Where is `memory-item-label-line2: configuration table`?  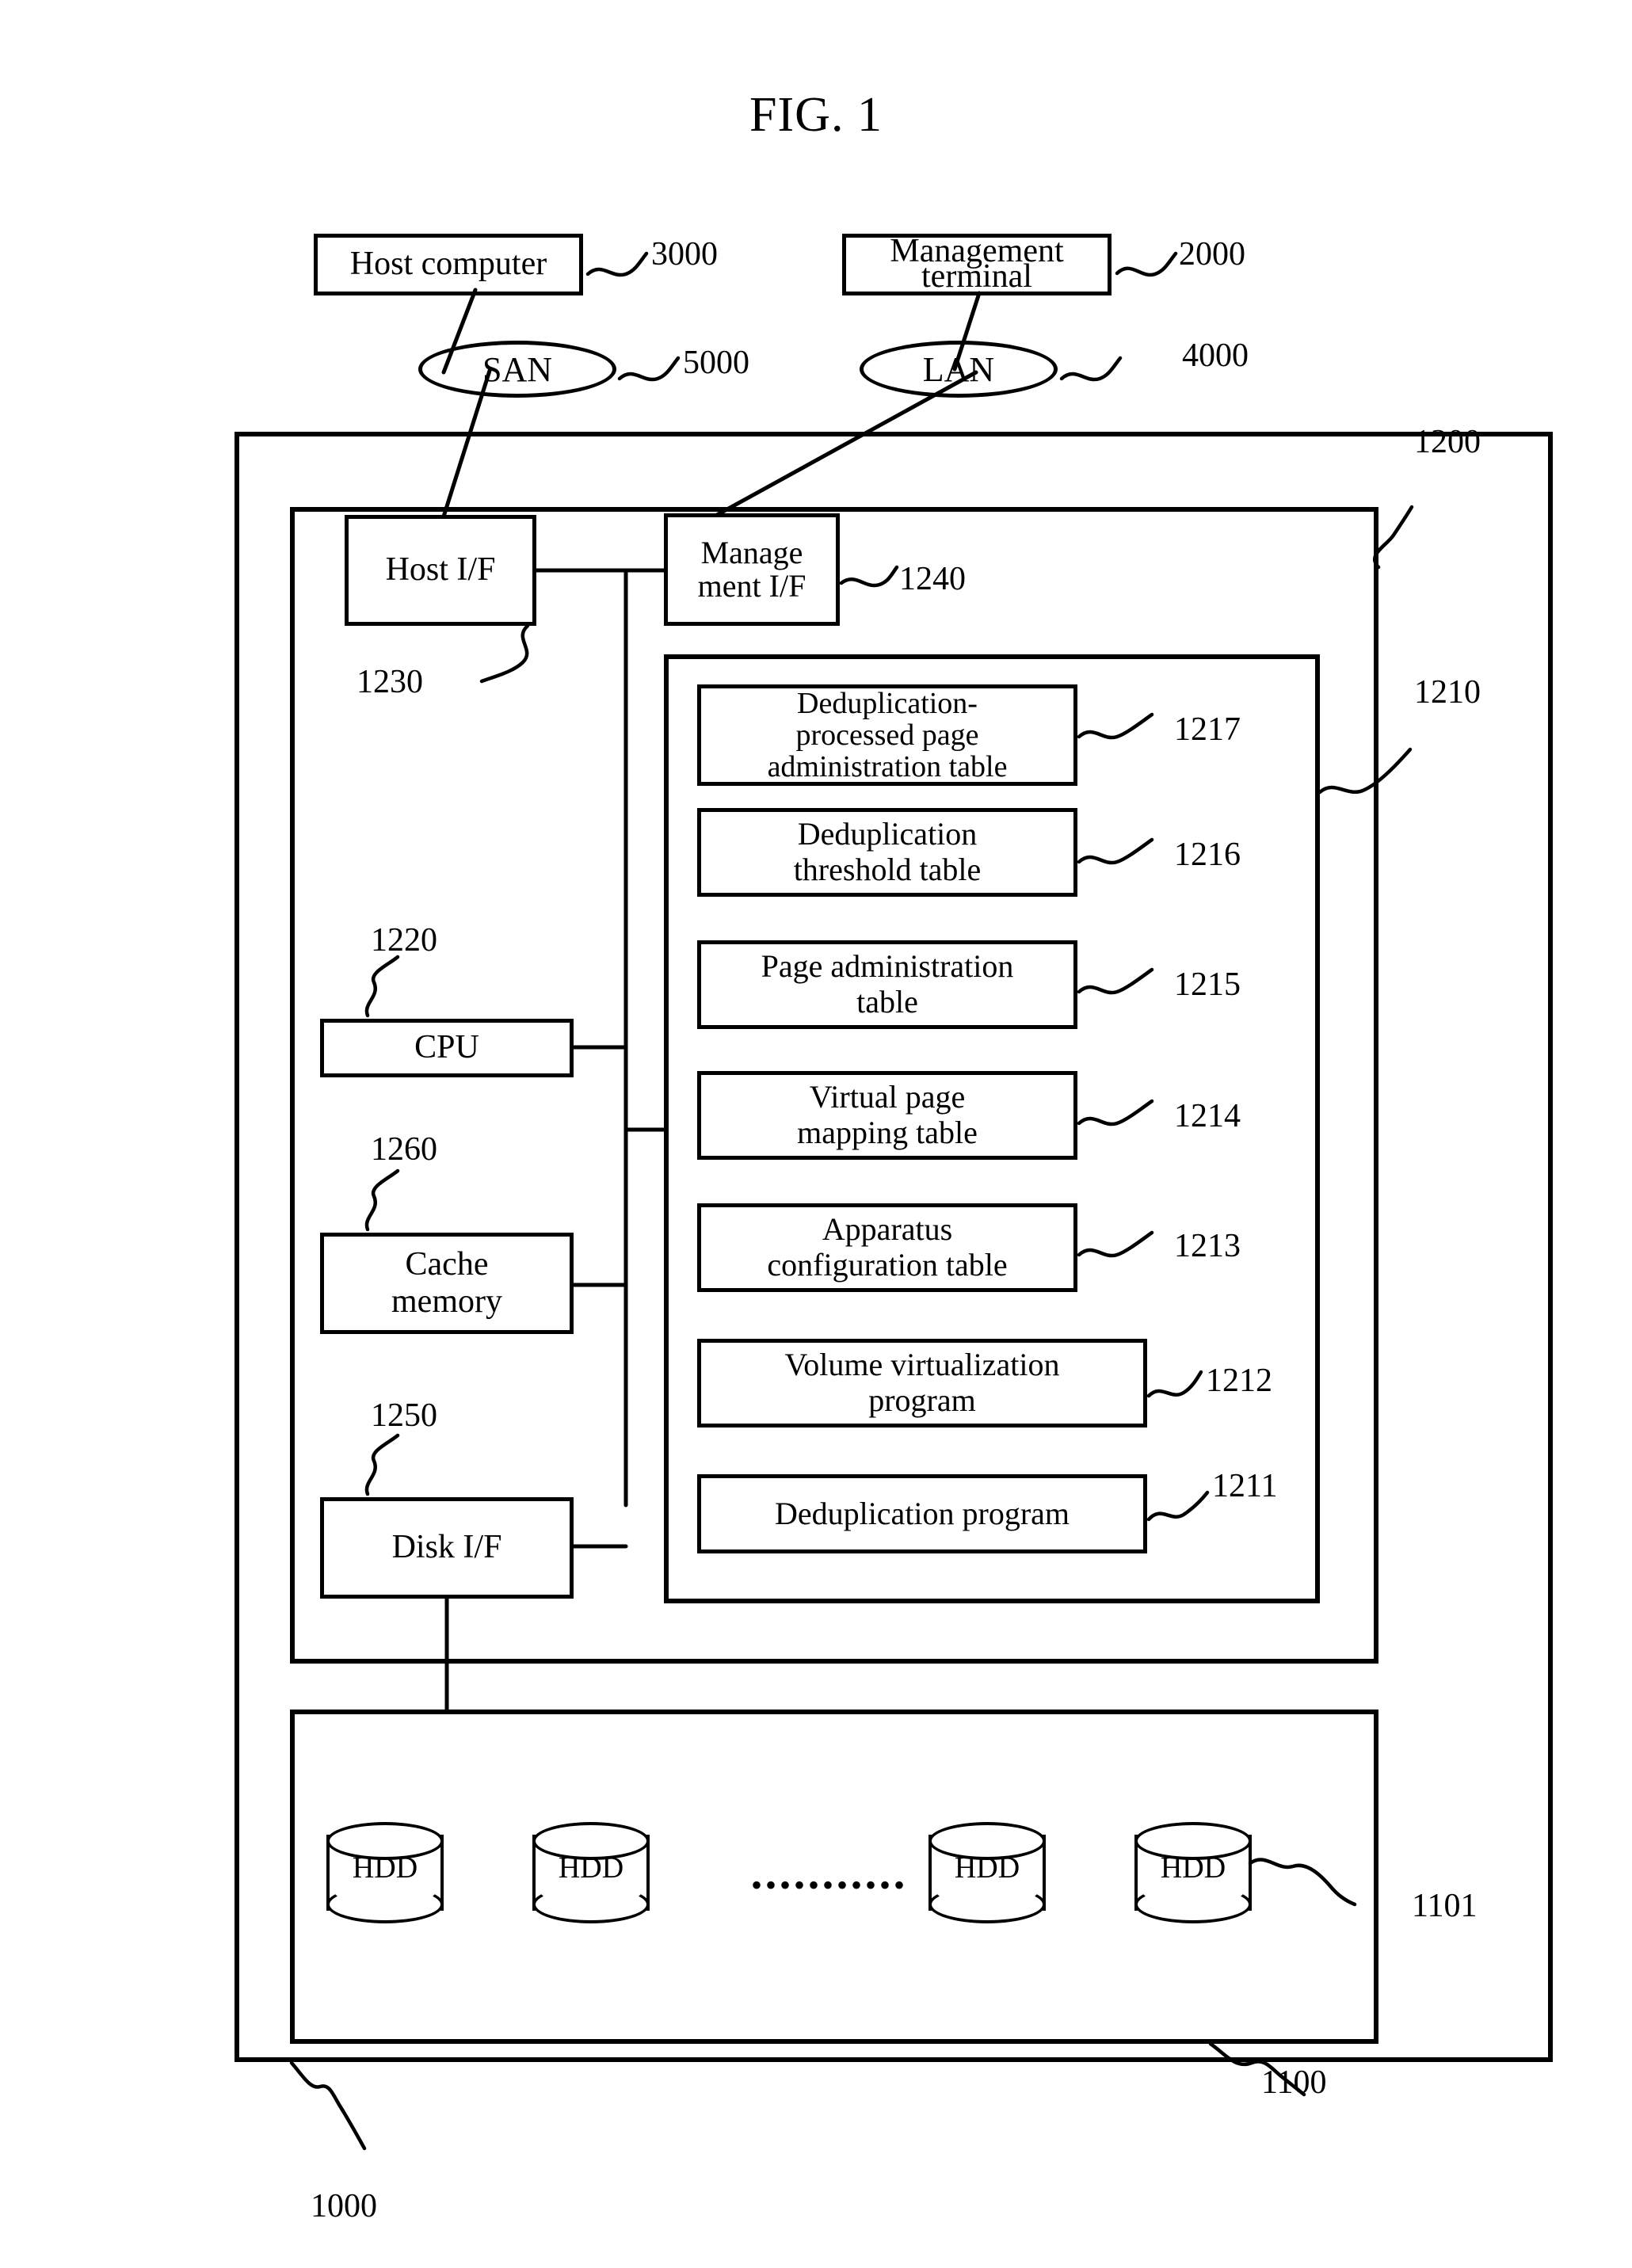 memory-item-label-line2: configuration table is located at coordinates (887, 1265).